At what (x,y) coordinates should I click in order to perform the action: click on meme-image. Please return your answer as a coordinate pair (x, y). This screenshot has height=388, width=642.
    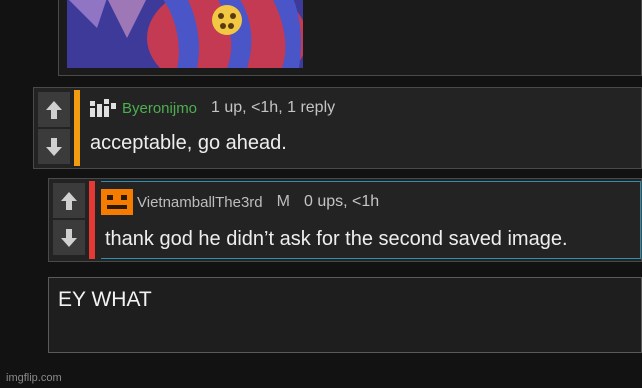
    Looking at the image, I should click on (185, 34).